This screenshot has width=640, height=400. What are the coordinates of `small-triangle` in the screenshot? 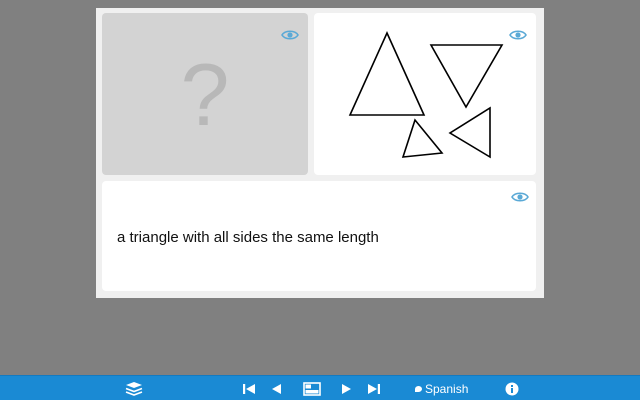 It's located at (422, 138).